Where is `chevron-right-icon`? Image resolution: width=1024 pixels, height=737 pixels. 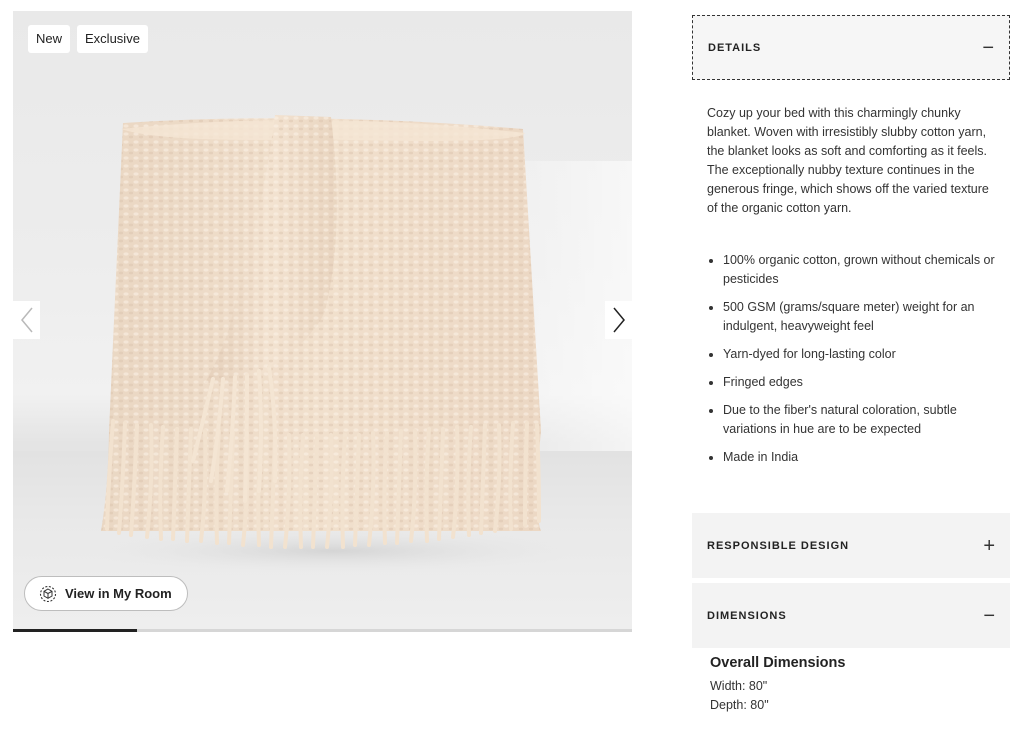
chevron-right-icon is located at coordinates (618, 320).